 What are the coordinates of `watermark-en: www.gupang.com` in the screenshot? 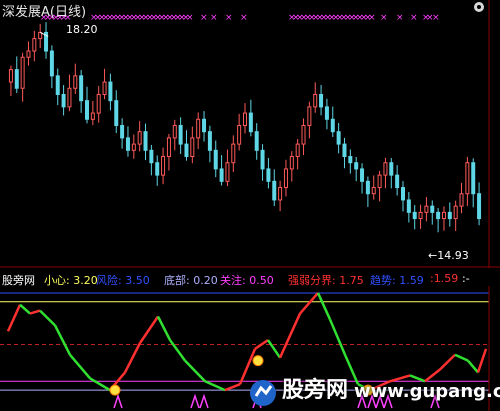 It's located at (427, 391).